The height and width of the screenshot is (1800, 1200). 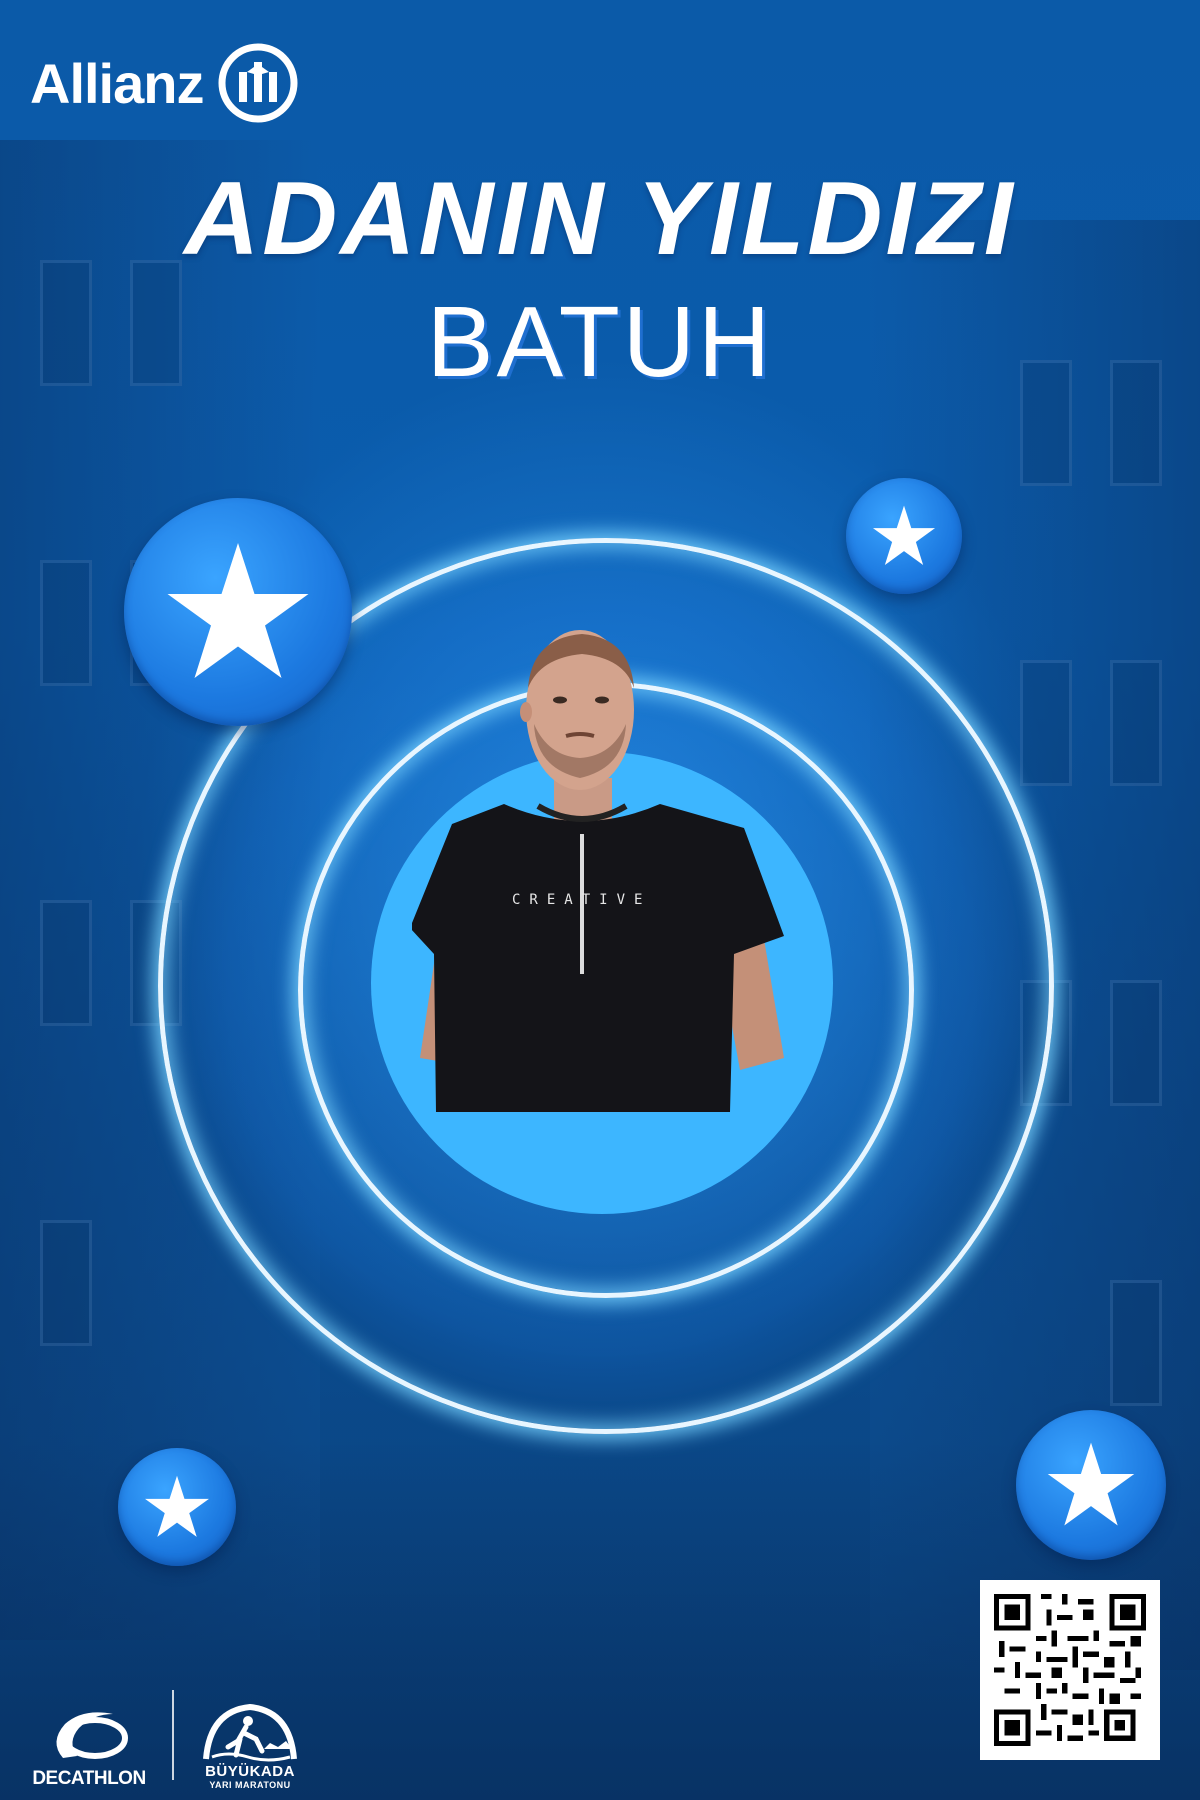 What do you see at coordinates (258, 83) in the screenshot?
I see `allianz-eagle-emblem-icon` at bounding box center [258, 83].